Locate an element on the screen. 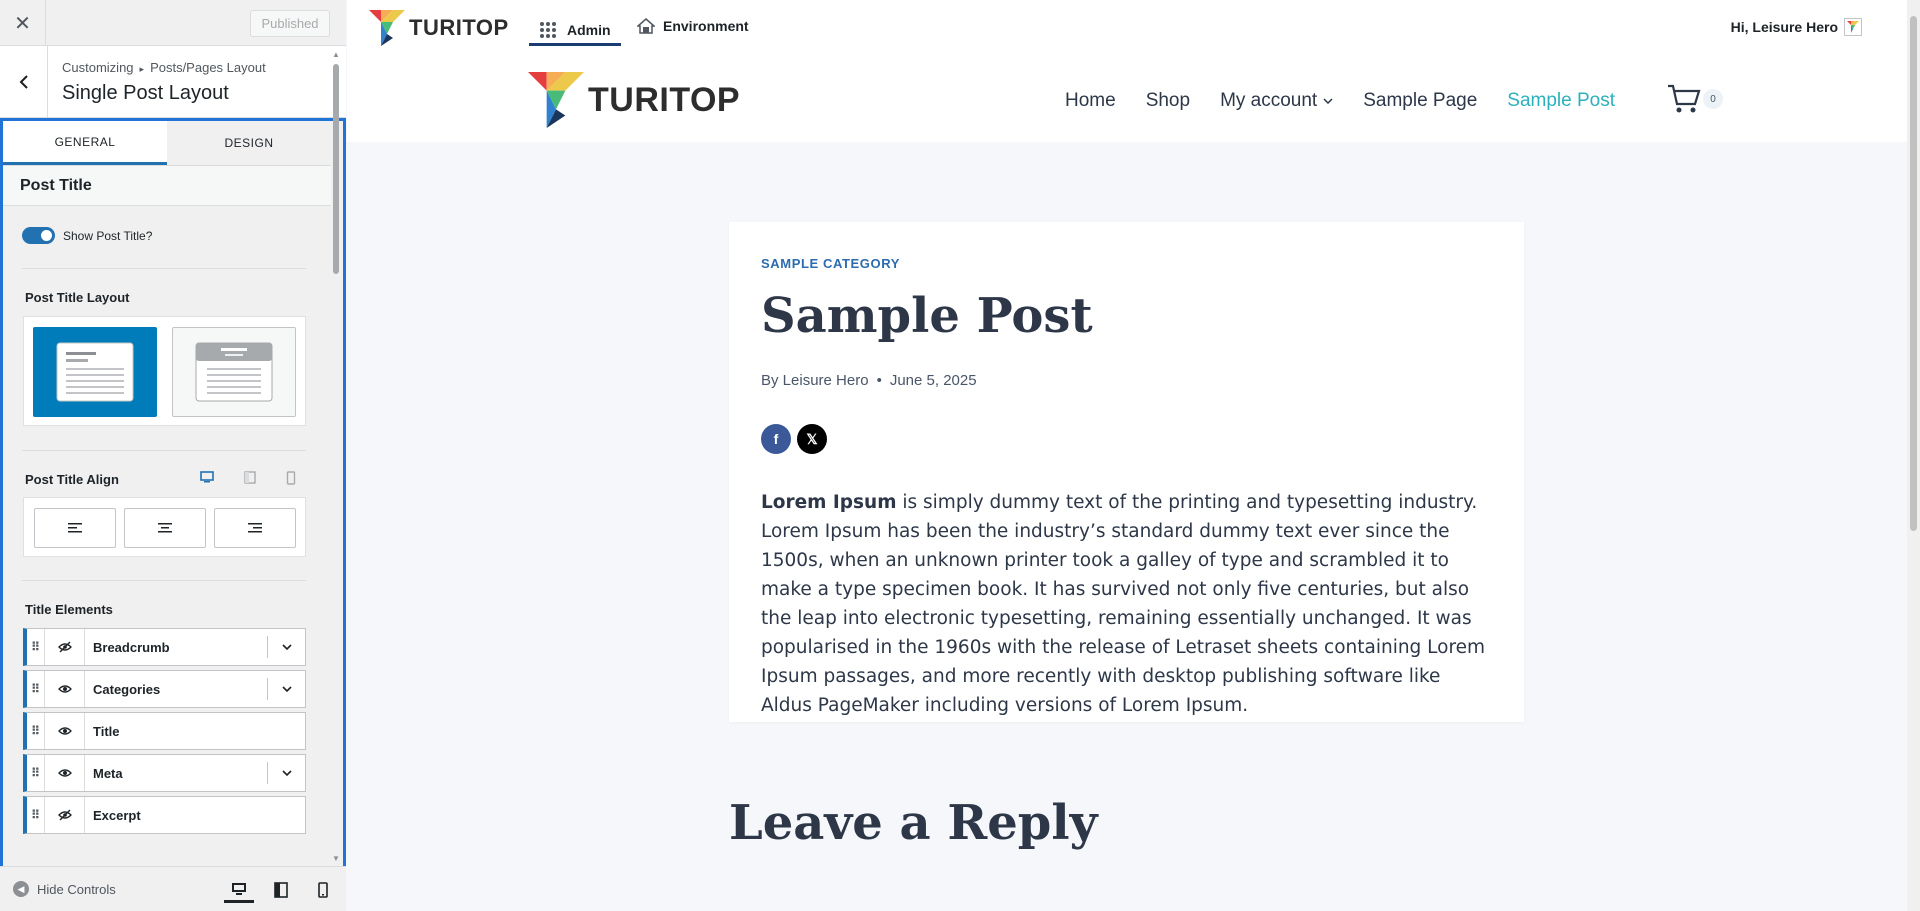  nav-shop: Shop is located at coordinates (1168, 101).